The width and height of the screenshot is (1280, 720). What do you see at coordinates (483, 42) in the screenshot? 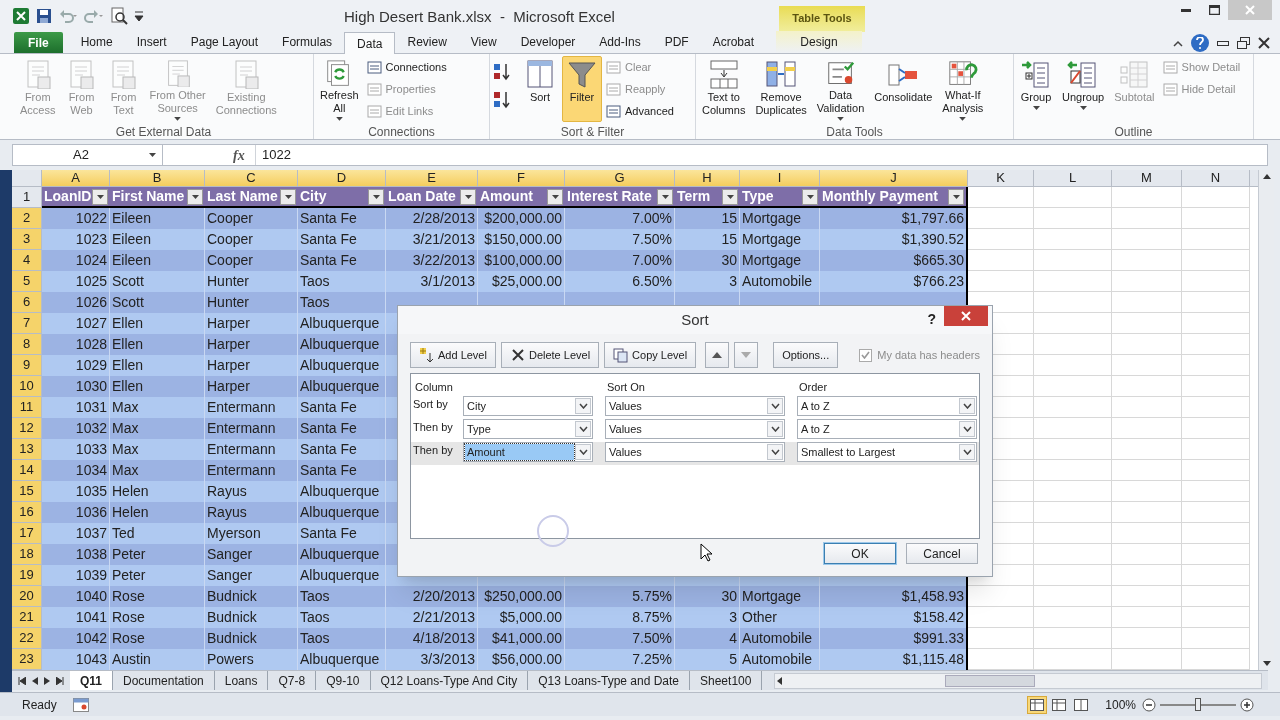
I see `ribbon-tab: View` at bounding box center [483, 42].